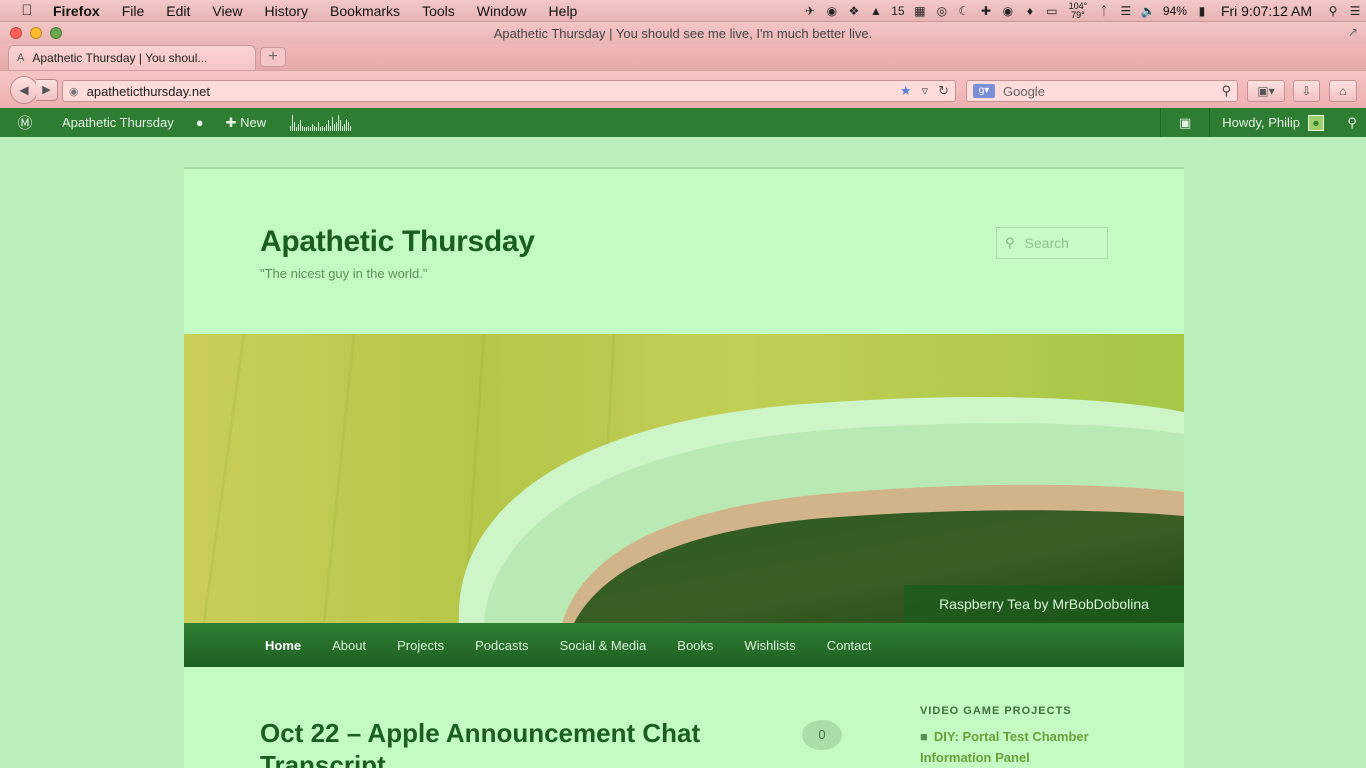 This screenshot has width=1366, height=768. Describe the element at coordinates (925, 91) in the screenshot. I see `history-dropdown-icon: ▿` at that location.